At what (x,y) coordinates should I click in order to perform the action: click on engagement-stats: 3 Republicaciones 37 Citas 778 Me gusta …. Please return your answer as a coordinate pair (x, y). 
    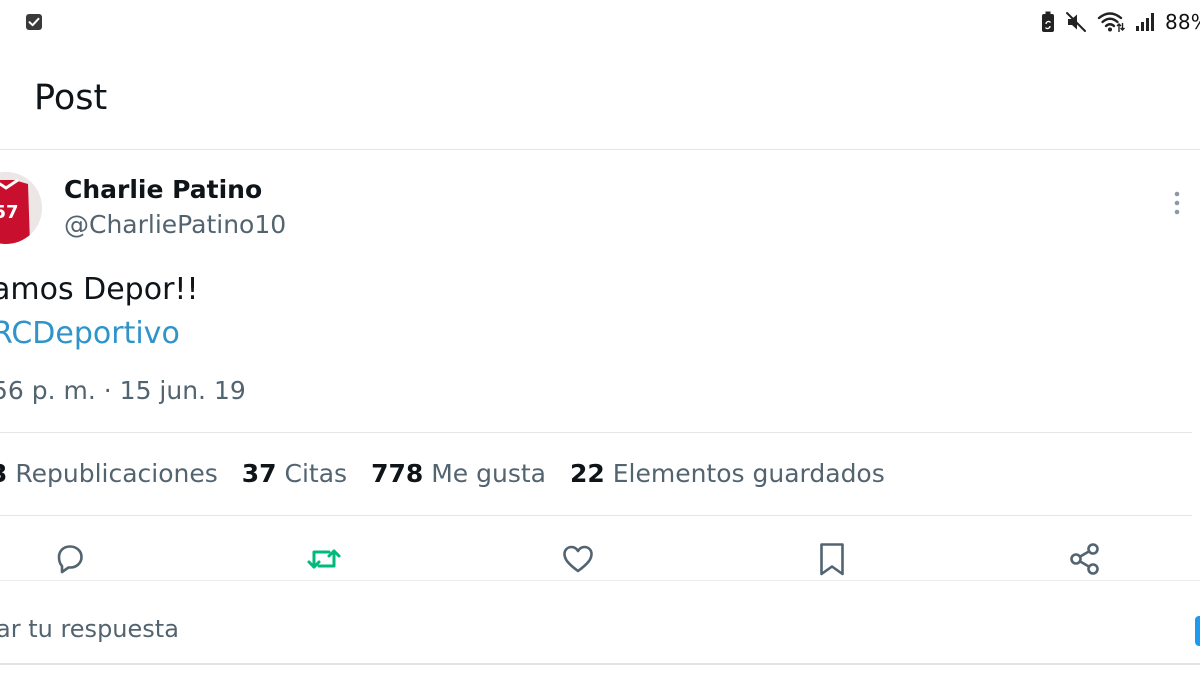
    Looking at the image, I should click on (442, 473).